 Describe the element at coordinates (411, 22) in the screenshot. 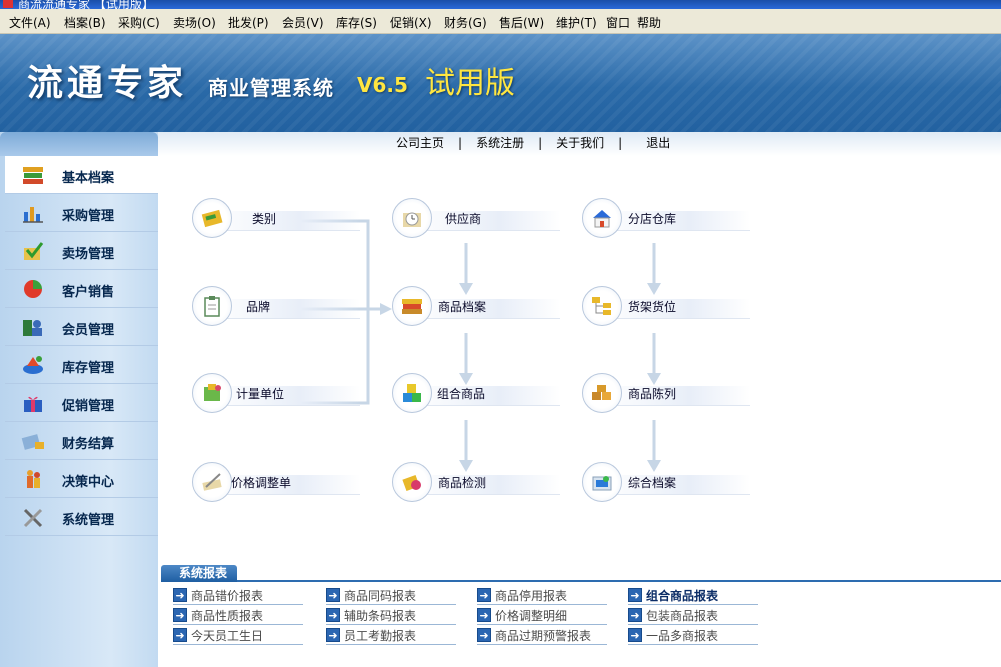

I see `menu-promotion: 促销(X)` at that location.